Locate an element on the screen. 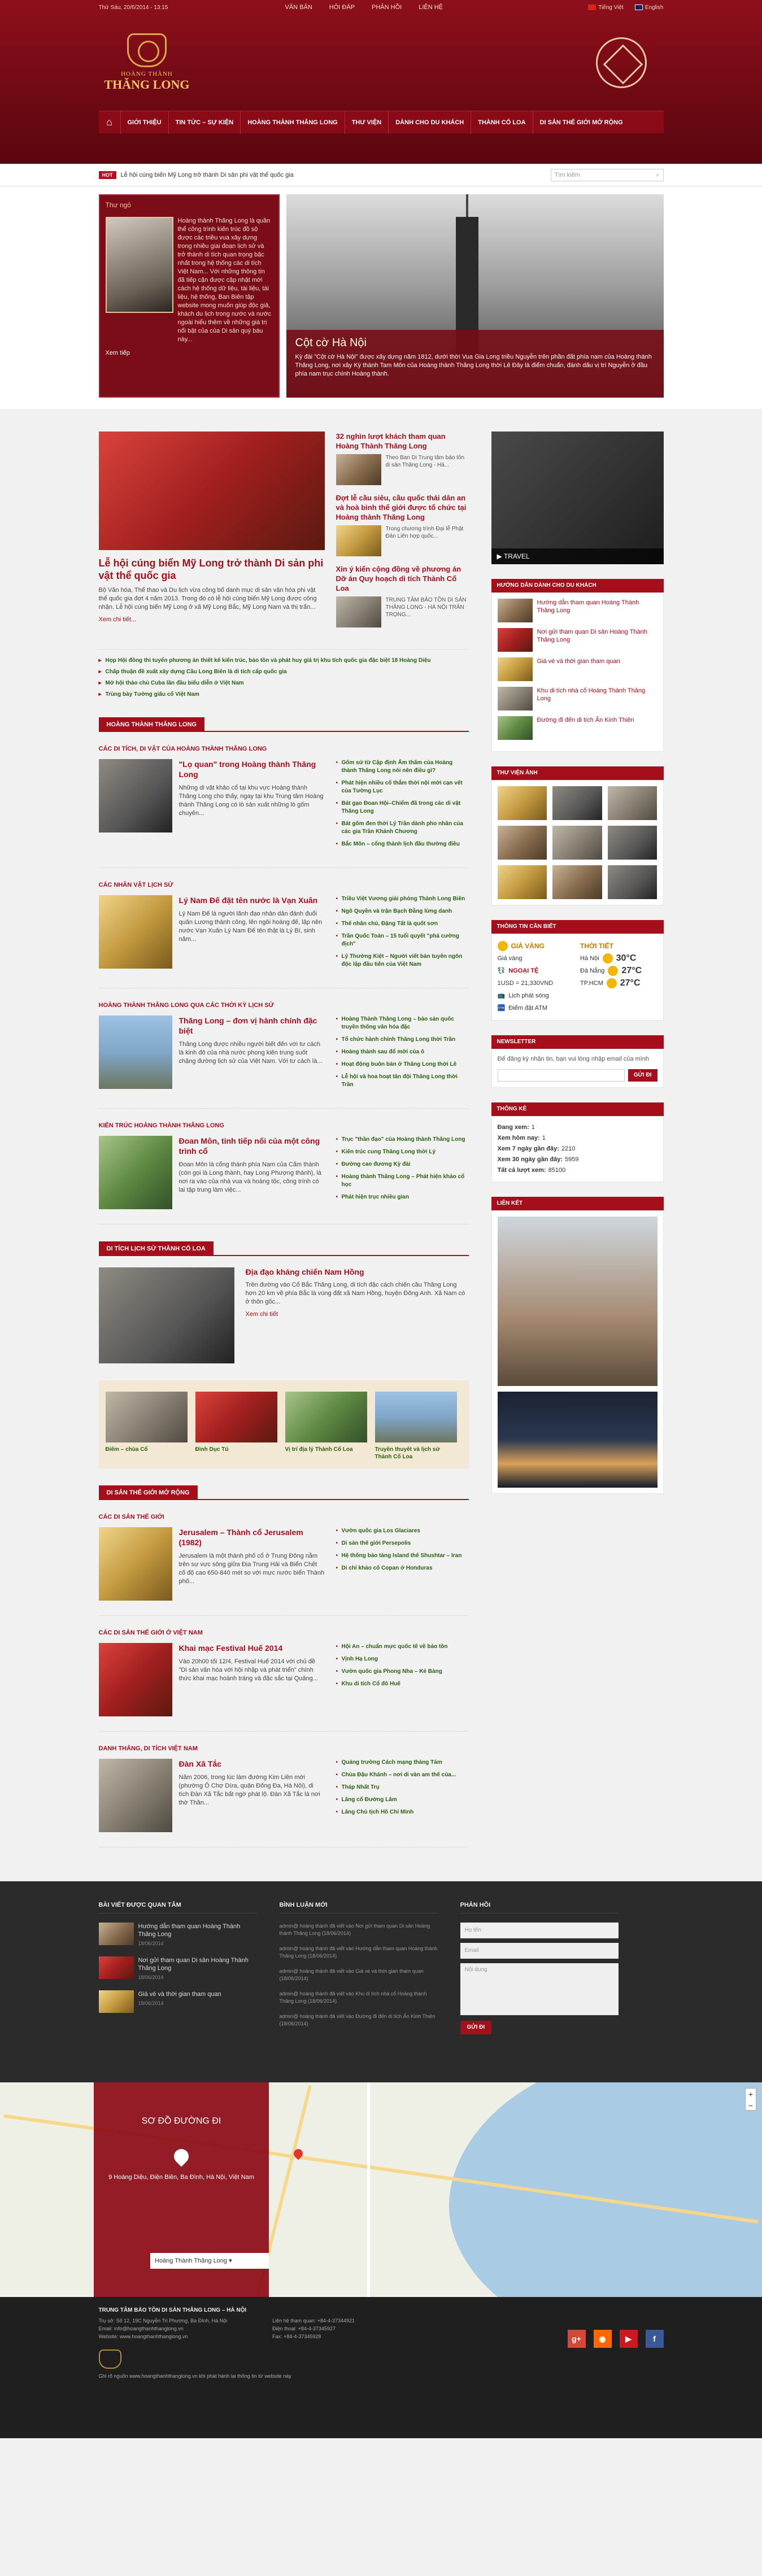  top-link-documents: VĂN BẢN is located at coordinates (298, 7).